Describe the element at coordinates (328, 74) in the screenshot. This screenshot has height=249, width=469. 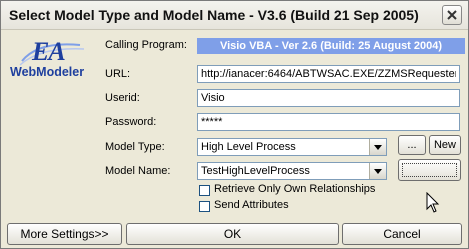
I see `url-input` at that location.